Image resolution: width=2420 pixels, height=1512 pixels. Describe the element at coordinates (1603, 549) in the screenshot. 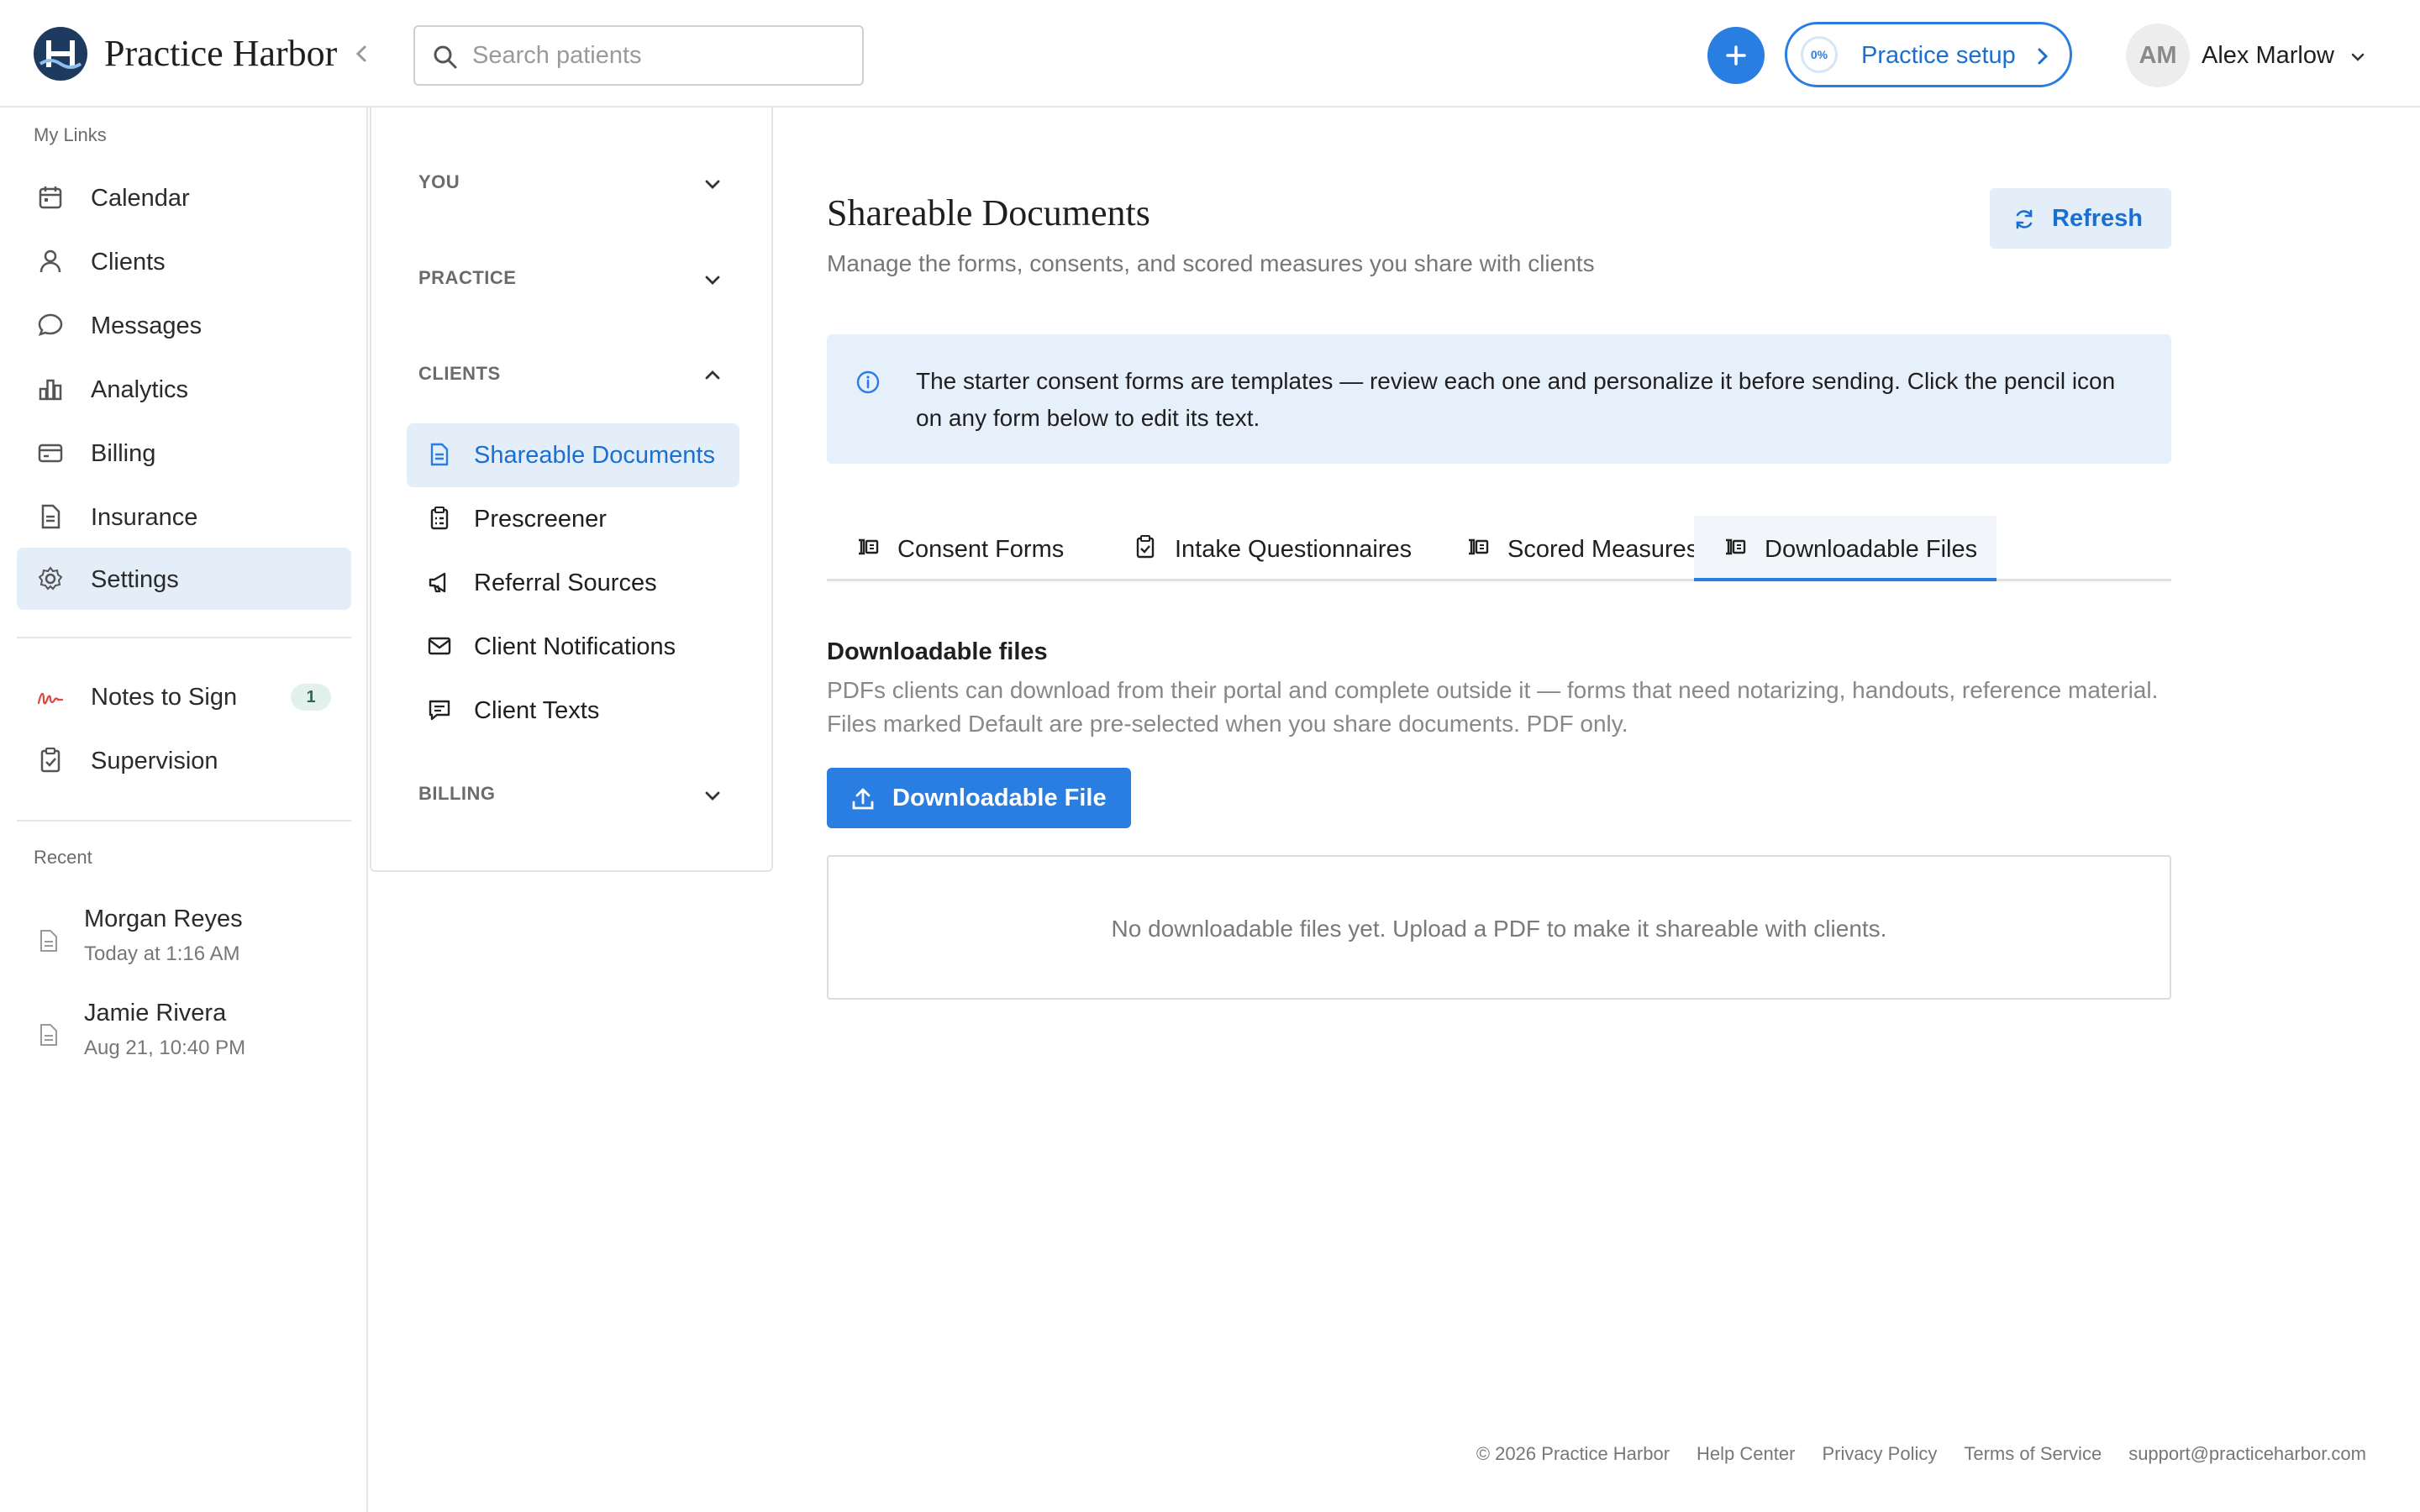

I see `tab-label: Scored Measures` at that location.